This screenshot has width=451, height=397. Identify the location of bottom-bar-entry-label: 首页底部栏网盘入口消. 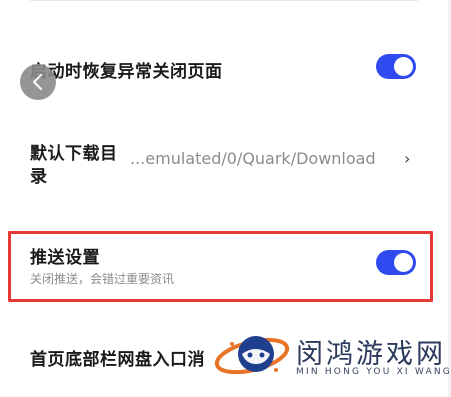
(117, 360).